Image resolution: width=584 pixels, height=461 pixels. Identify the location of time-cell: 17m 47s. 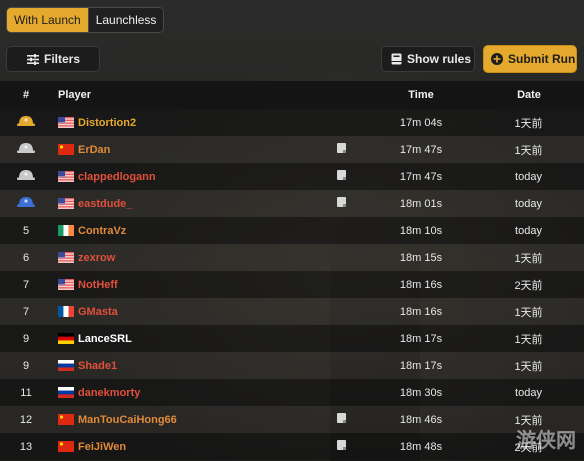
(421, 176).